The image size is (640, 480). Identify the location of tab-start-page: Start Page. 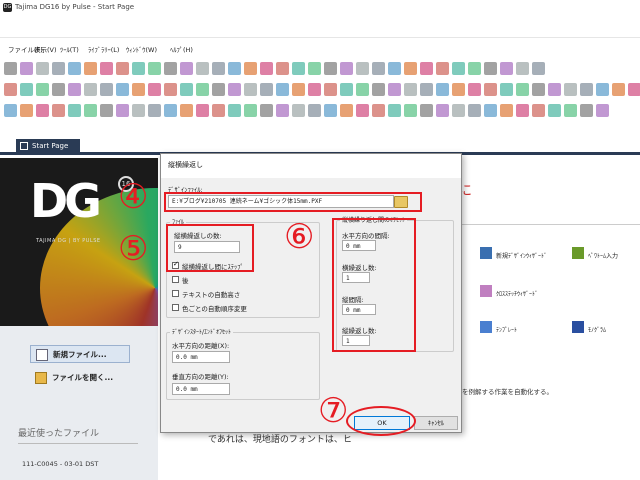
(48, 146).